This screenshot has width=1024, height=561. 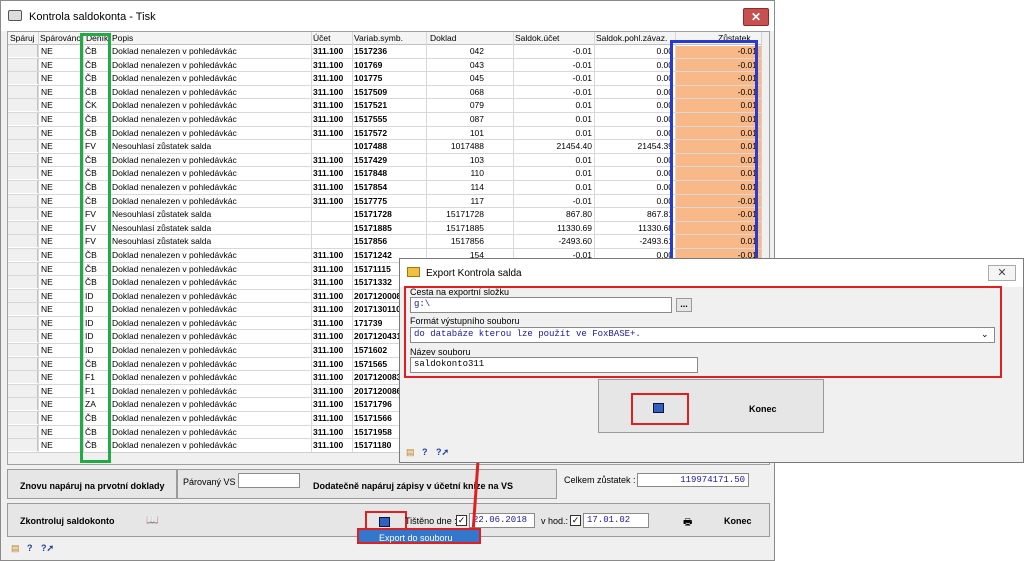 I want to click on printer-small-icon: 🖶, so click(x=687, y=523).